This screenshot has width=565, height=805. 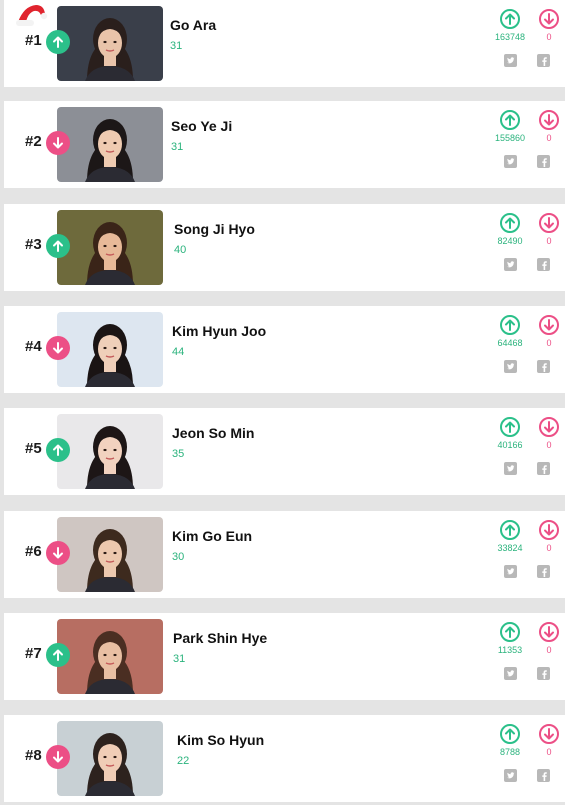 What do you see at coordinates (284, 144) in the screenshot?
I see `ranking-row: #2 Seo Ye Ji 31 155860 0` at bounding box center [284, 144].